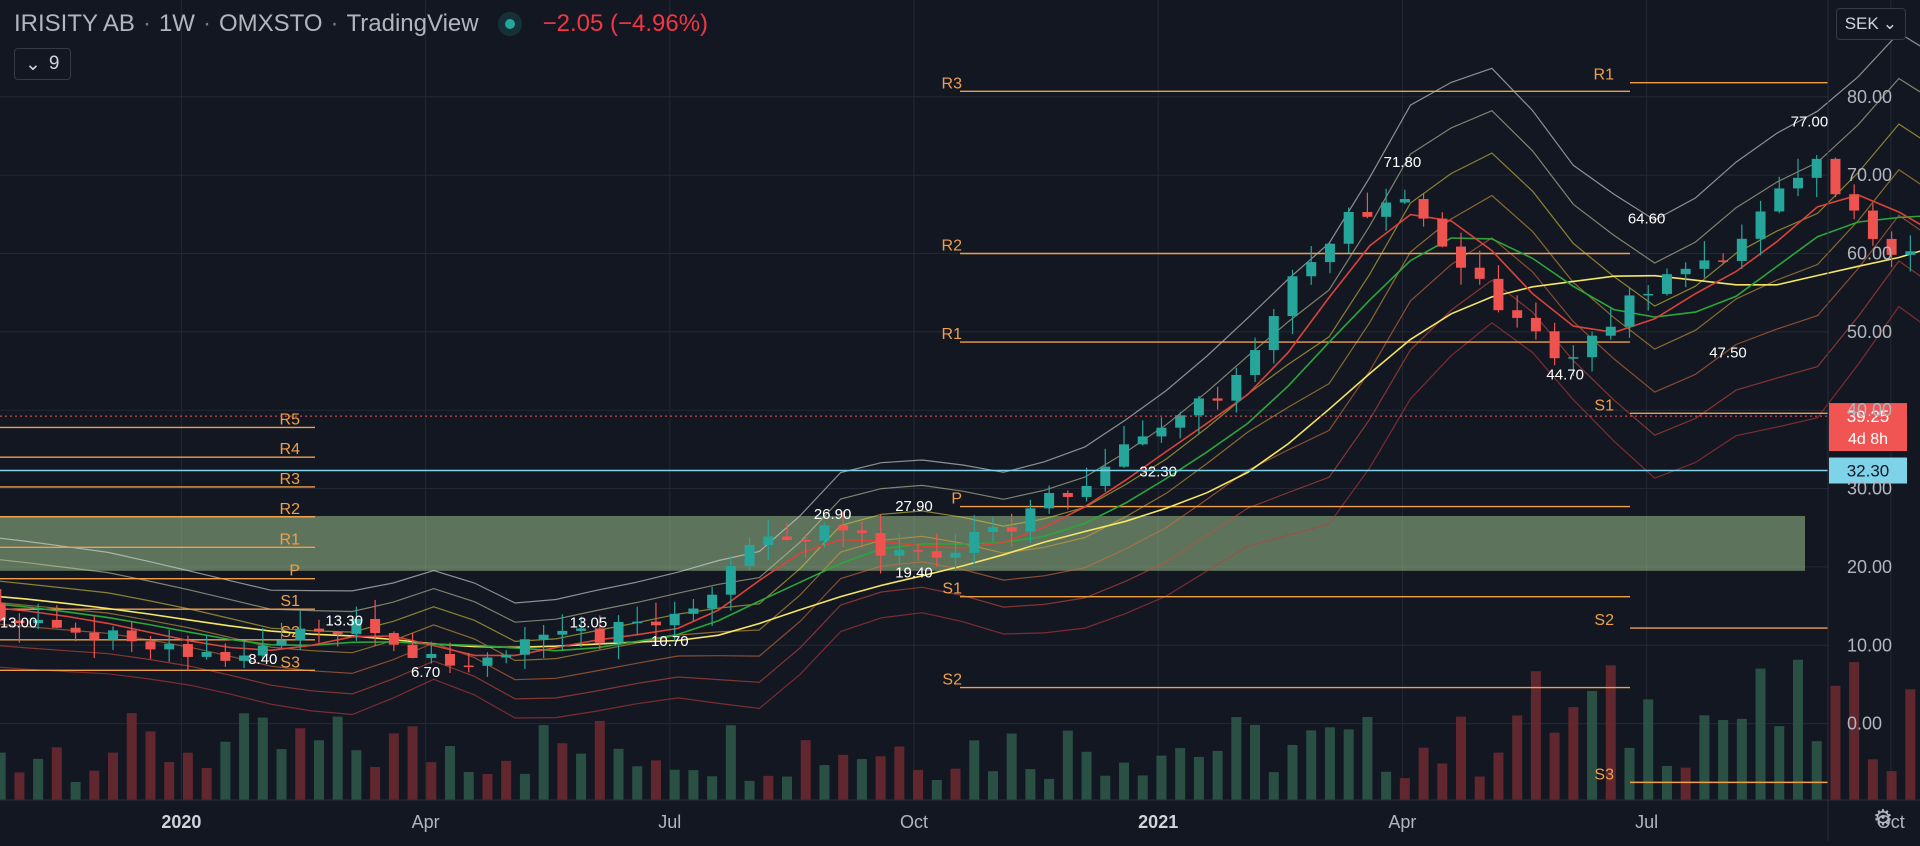  Describe the element at coordinates (914, 506) in the screenshot. I see `price-label: 27.90` at that location.